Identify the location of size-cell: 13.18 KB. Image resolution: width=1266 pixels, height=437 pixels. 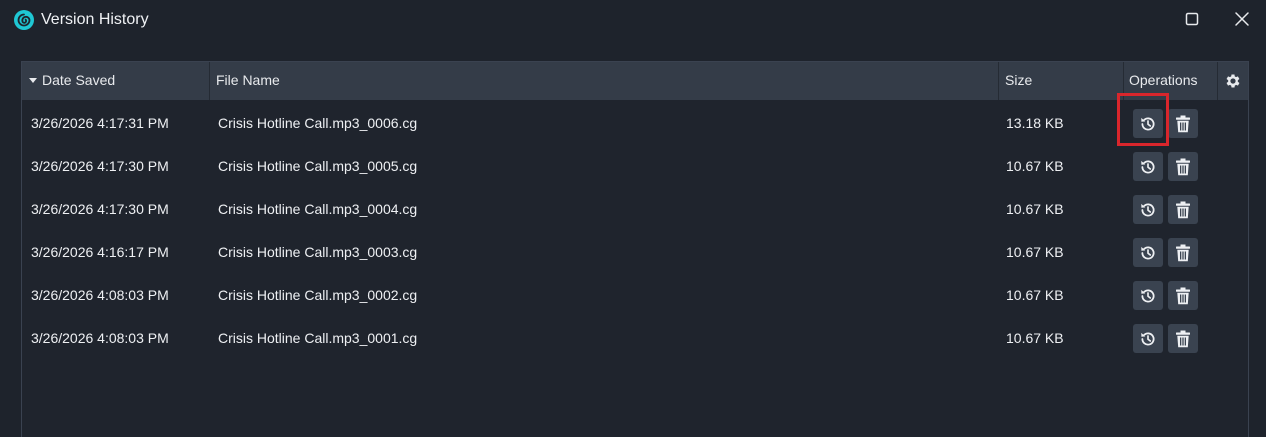
(1035, 123).